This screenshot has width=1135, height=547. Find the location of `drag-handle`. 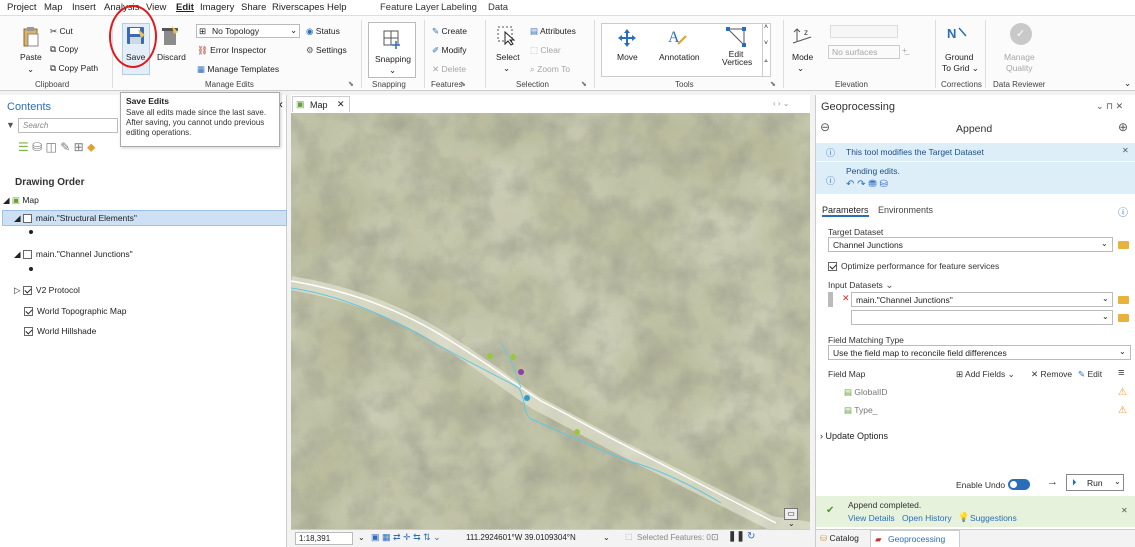

drag-handle is located at coordinates (830, 299).